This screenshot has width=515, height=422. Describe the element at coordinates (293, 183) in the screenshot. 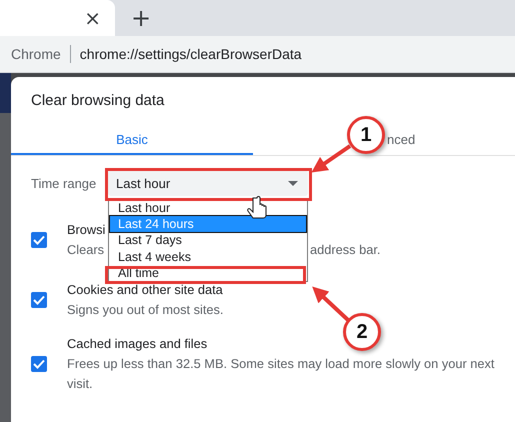

I see `caret-icon` at that location.